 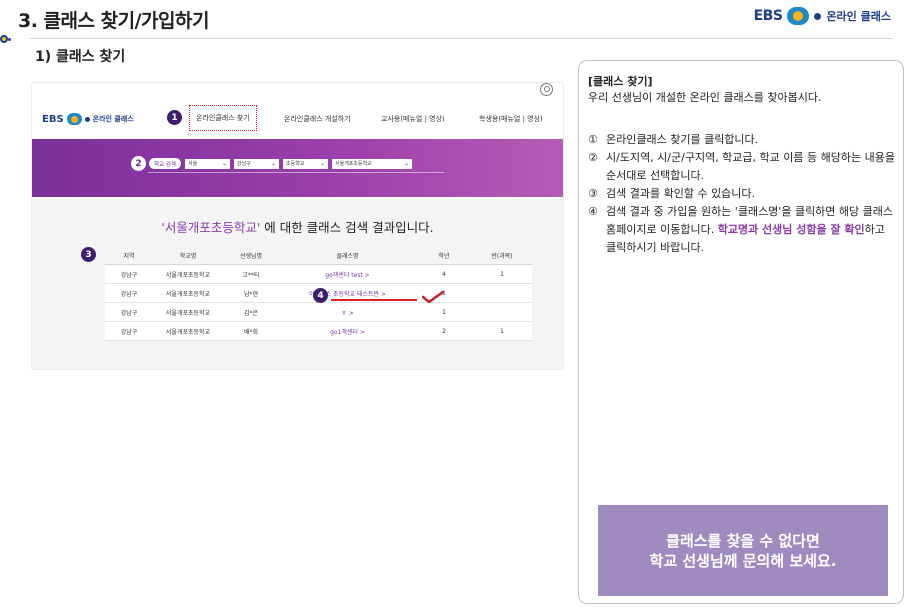 What do you see at coordinates (818, 16) in the screenshot?
I see `brand-dot-icon` at bounding box center [818, 16].